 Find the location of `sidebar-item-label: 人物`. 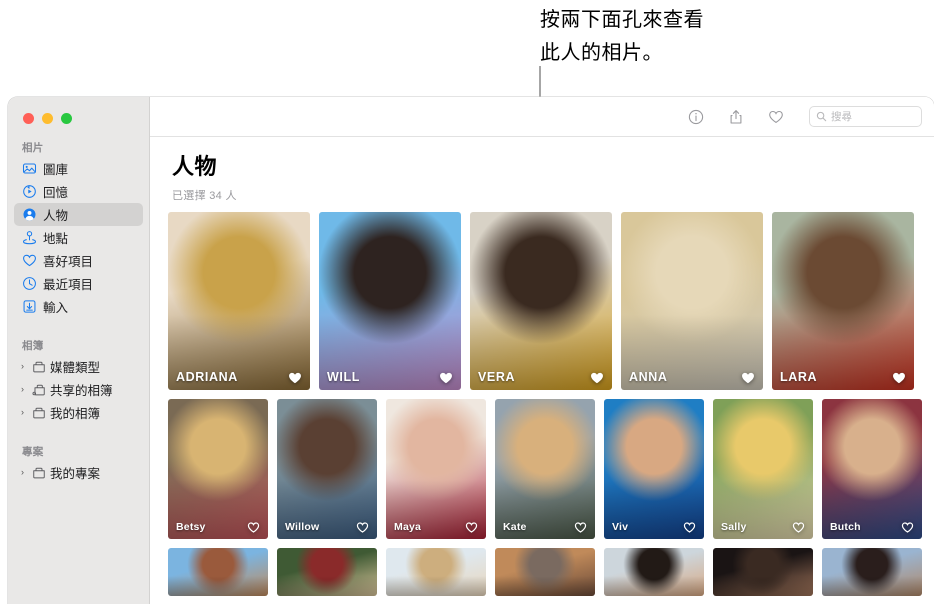

sidebar-item-label: 人物 is located at coordinates (56, 216).